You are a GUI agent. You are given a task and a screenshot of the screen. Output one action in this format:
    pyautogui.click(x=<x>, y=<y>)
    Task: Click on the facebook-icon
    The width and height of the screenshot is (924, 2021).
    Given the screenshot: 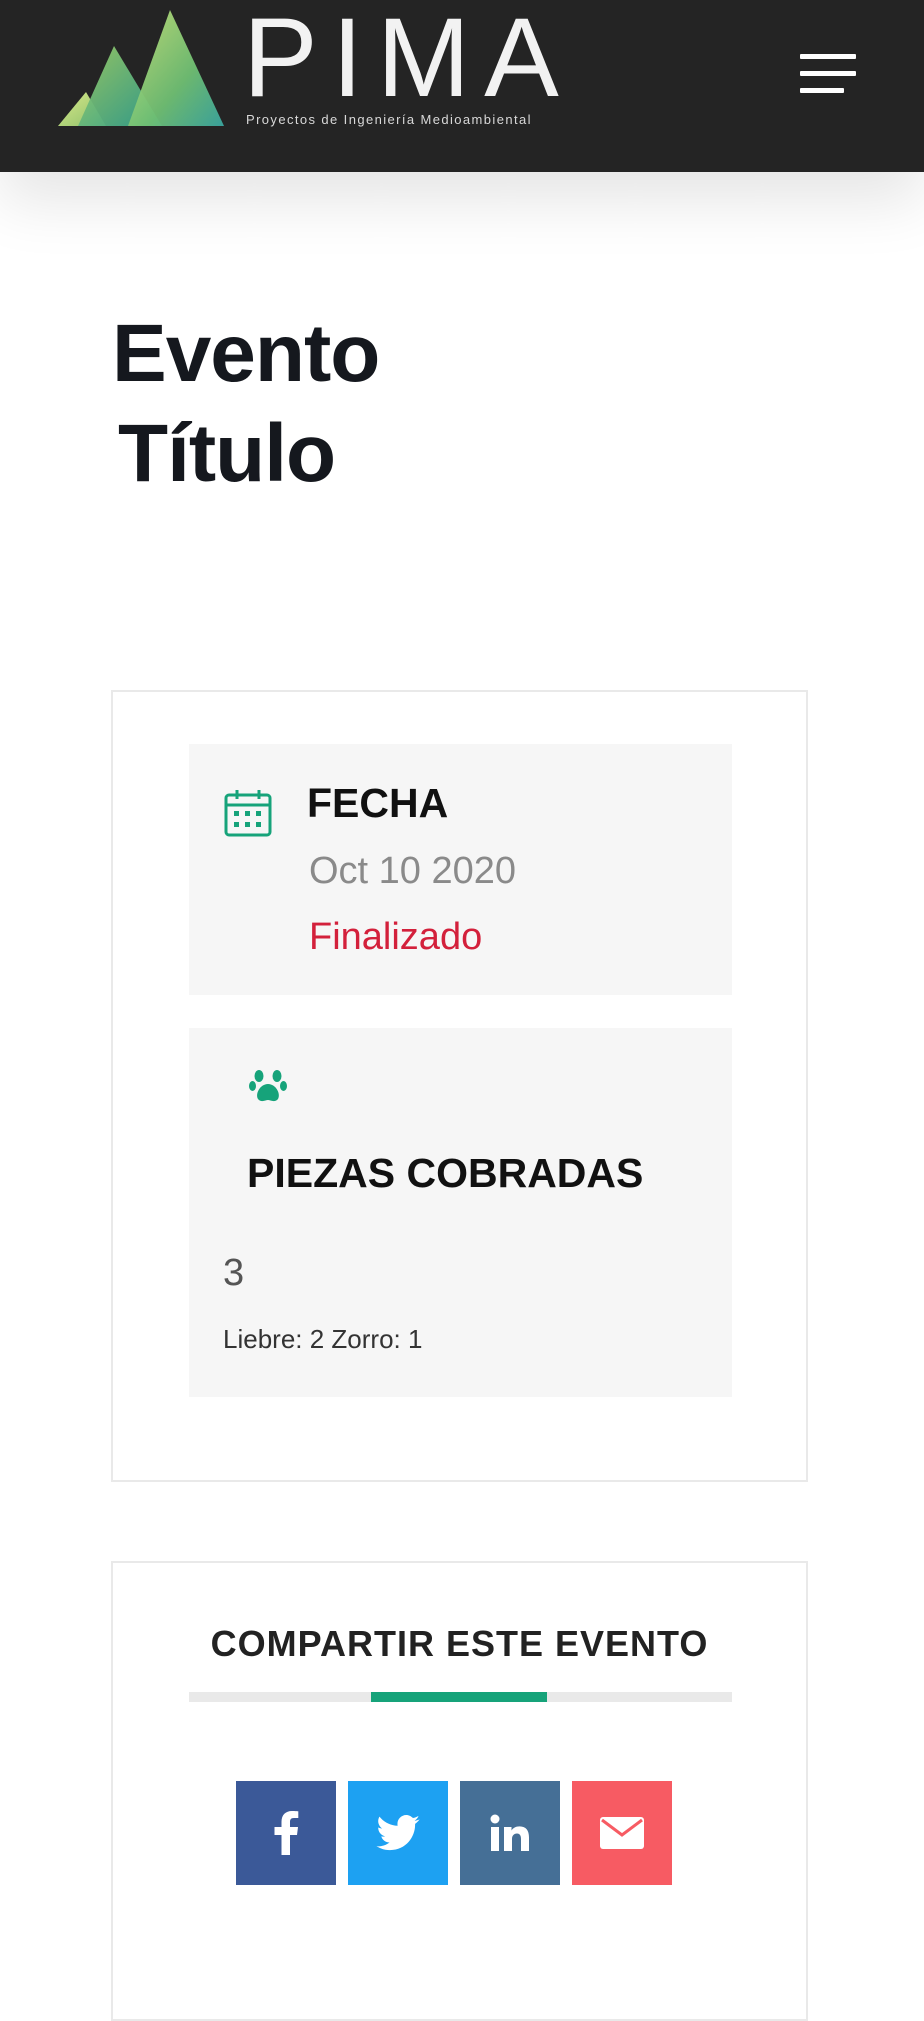 What is the action you would take?
    pyautogui.click(x=286, y=1833)
    